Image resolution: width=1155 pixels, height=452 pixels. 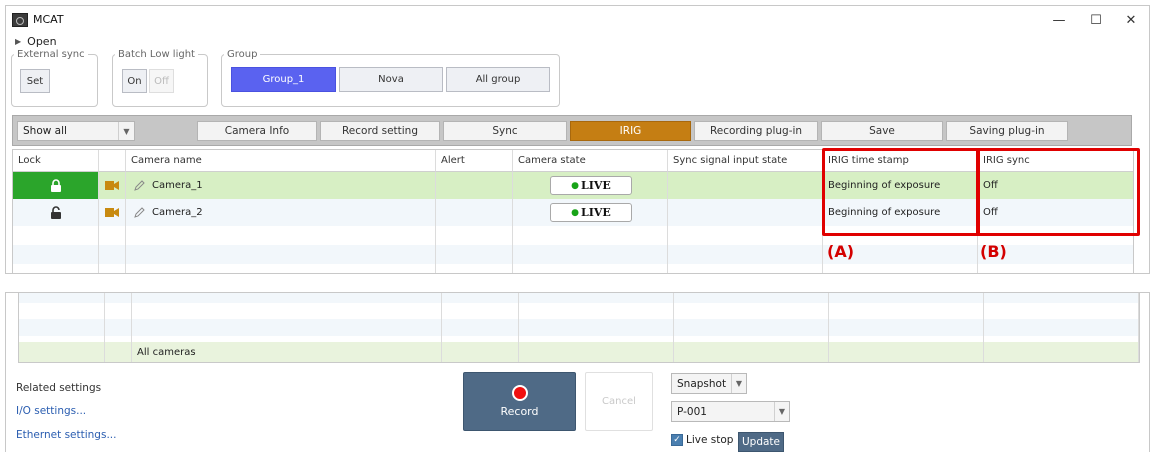 I want to click on tab-saving-plugin: Saving plug-in, so click(x=1007, y=131).